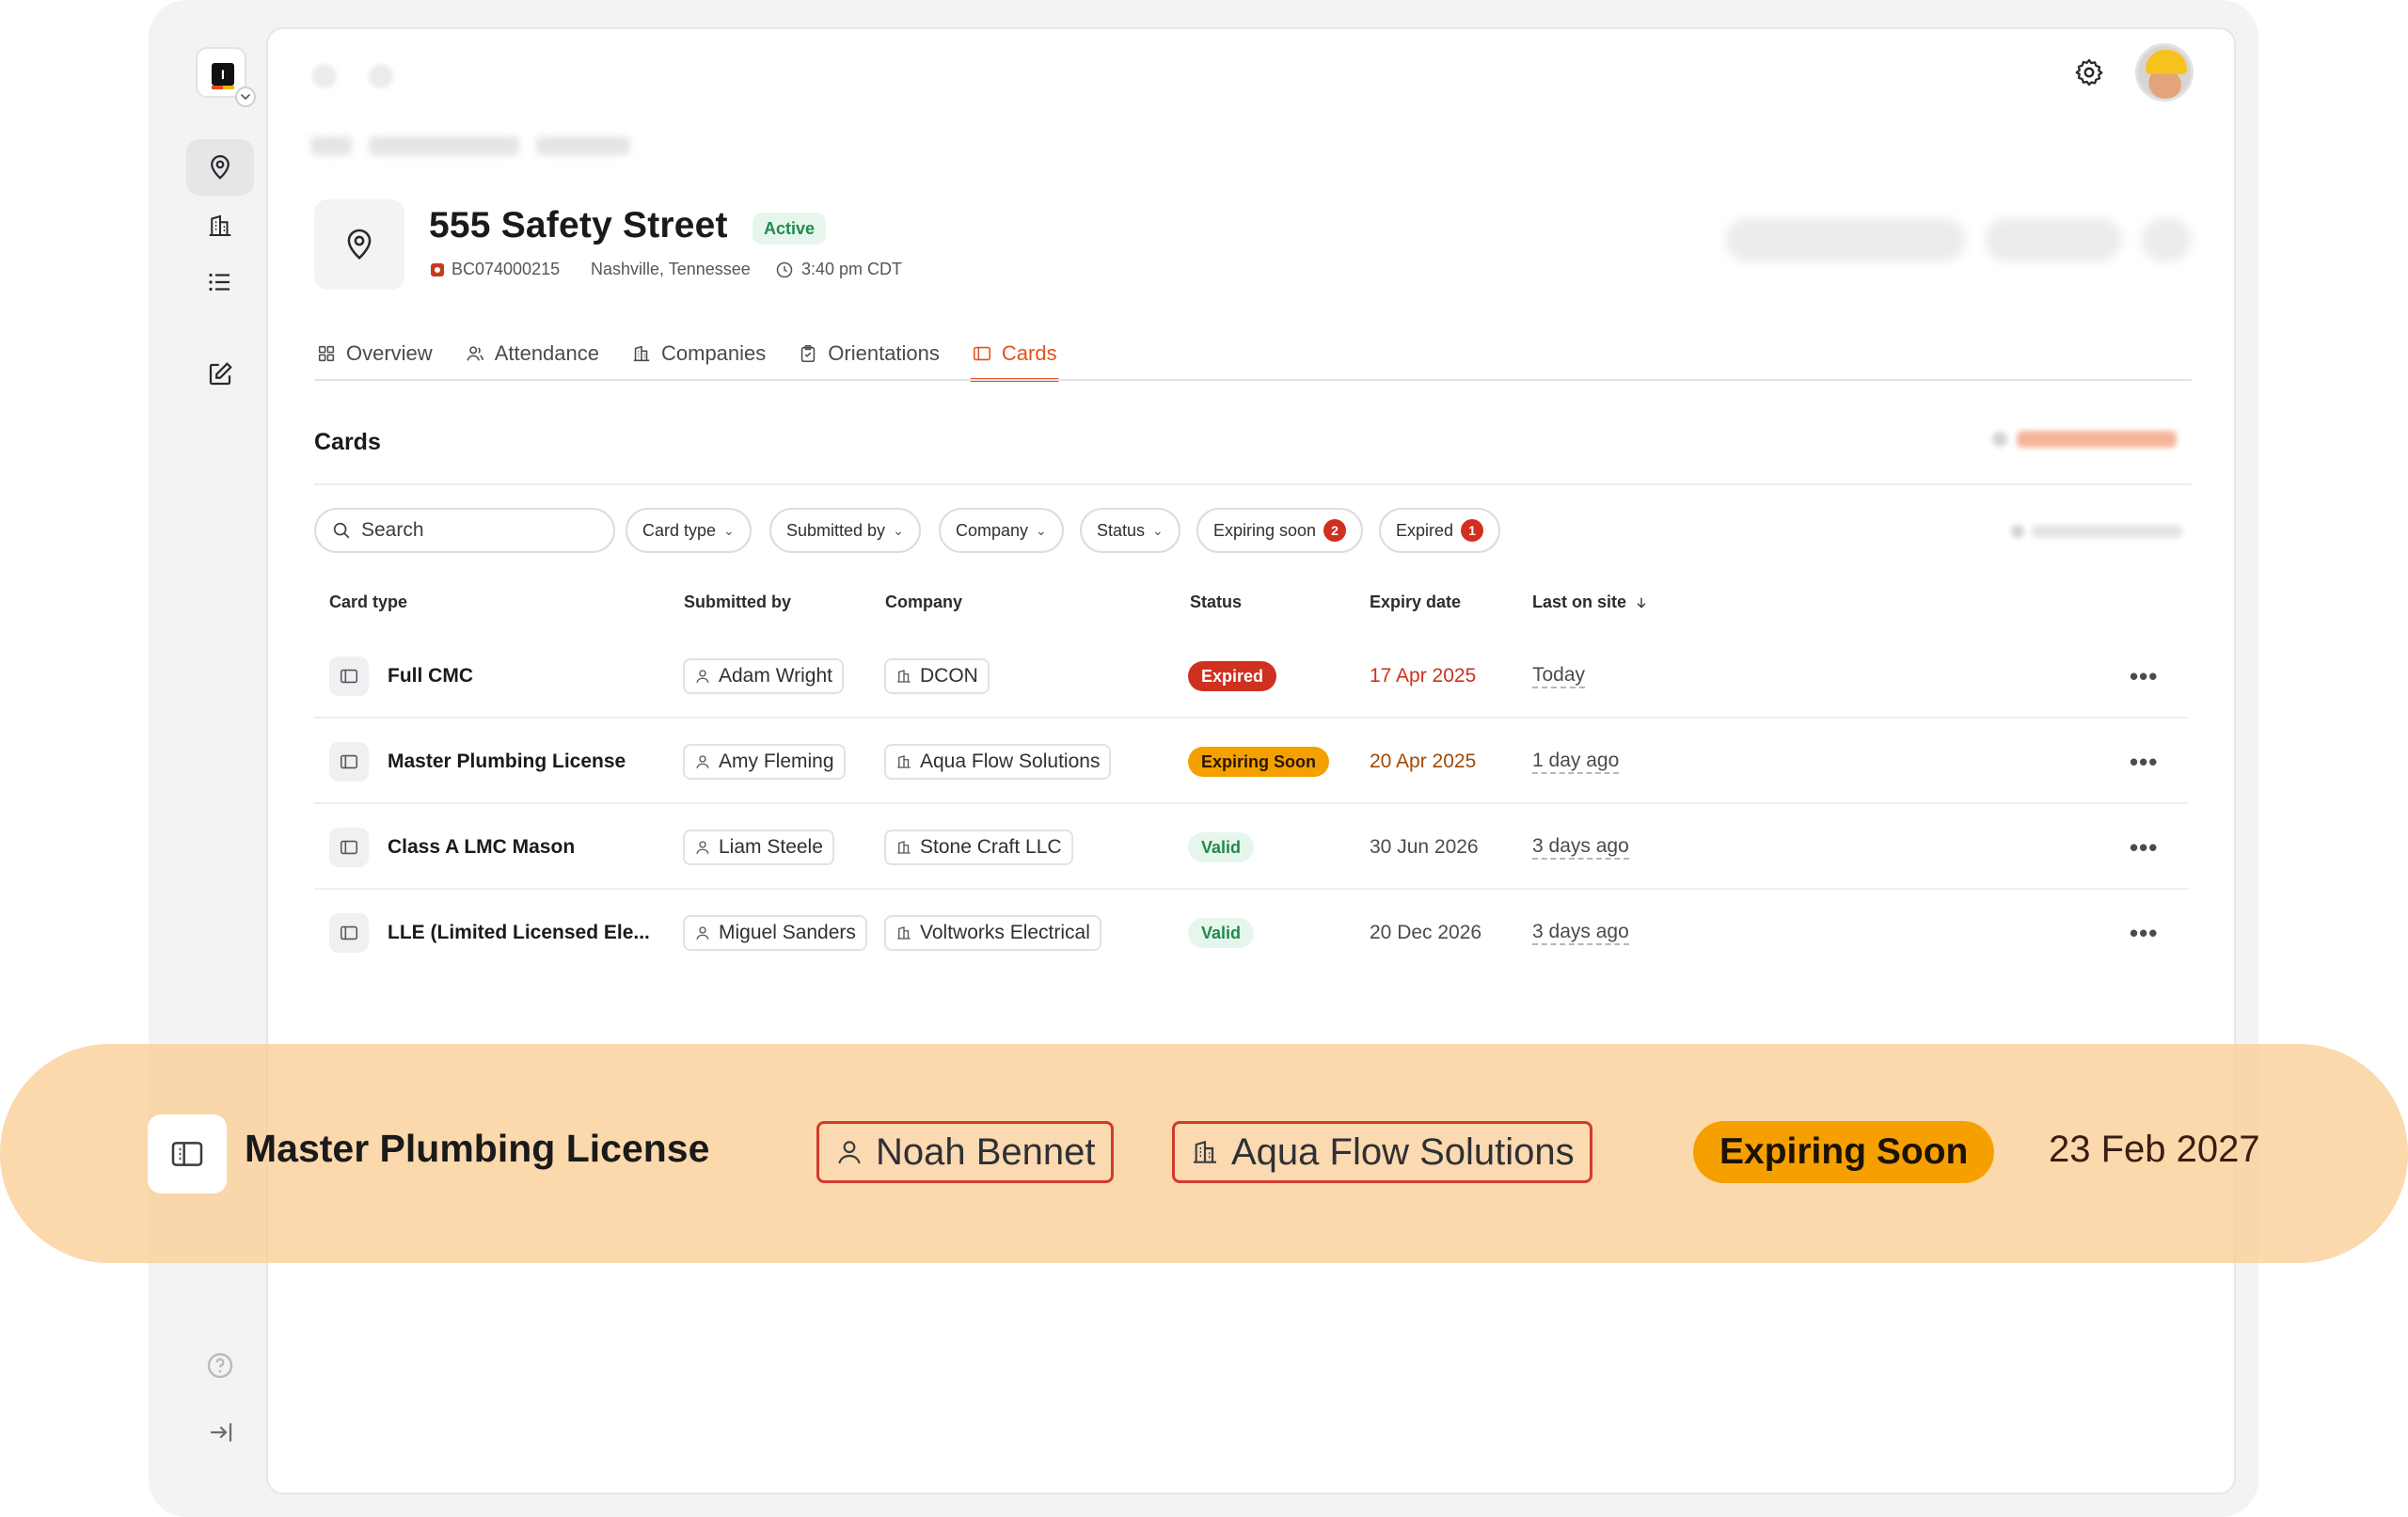 The width and height of the screenshot is (2408, 1517). What do you see at coordinates (1253, 380) in the screenshot?
I see `tabs-divider` at bounding box center [1253, 380].